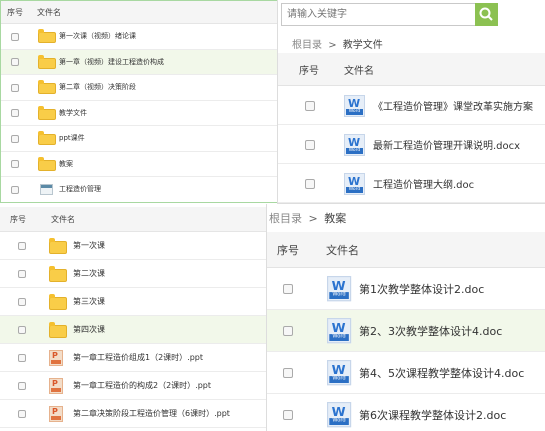 The image size is (545, 431). I want to click on table-row: P 第二章决策阶段工程造价管理（6课时）.ppt, so click(134, 414).